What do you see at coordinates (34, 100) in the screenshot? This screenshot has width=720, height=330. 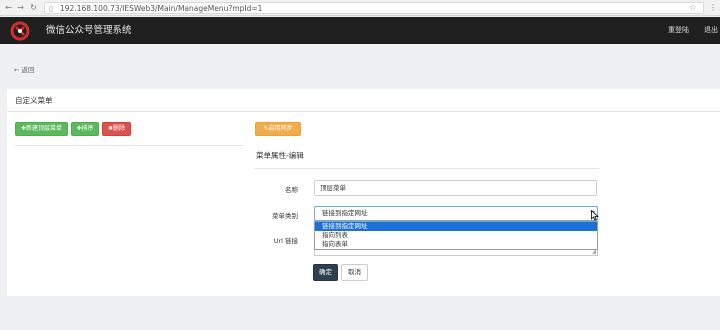 I see `panel-title: 自定义菜单` at bounding box center [34, 100].